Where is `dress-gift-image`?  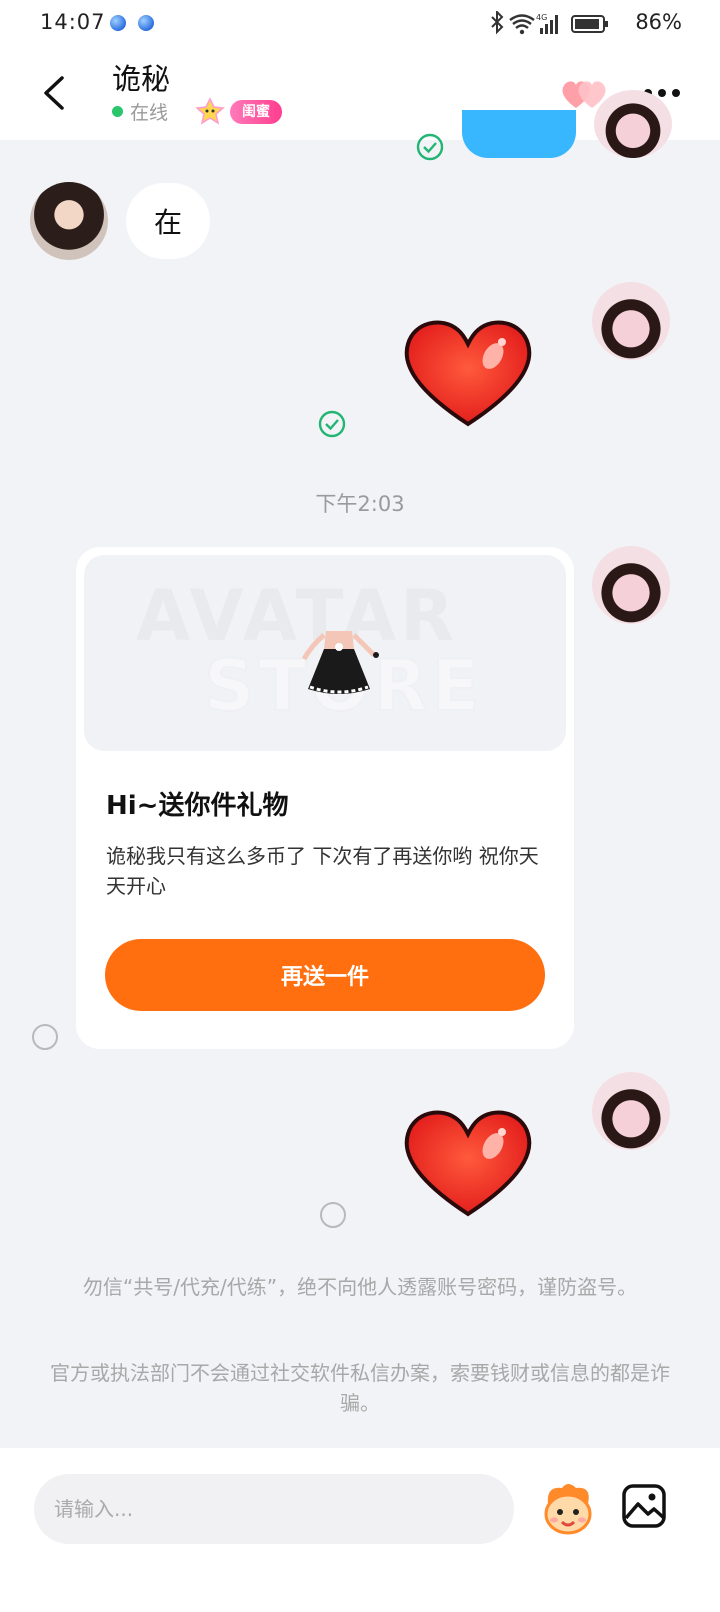 dress-gift-image is located at coordinates (340, 662).